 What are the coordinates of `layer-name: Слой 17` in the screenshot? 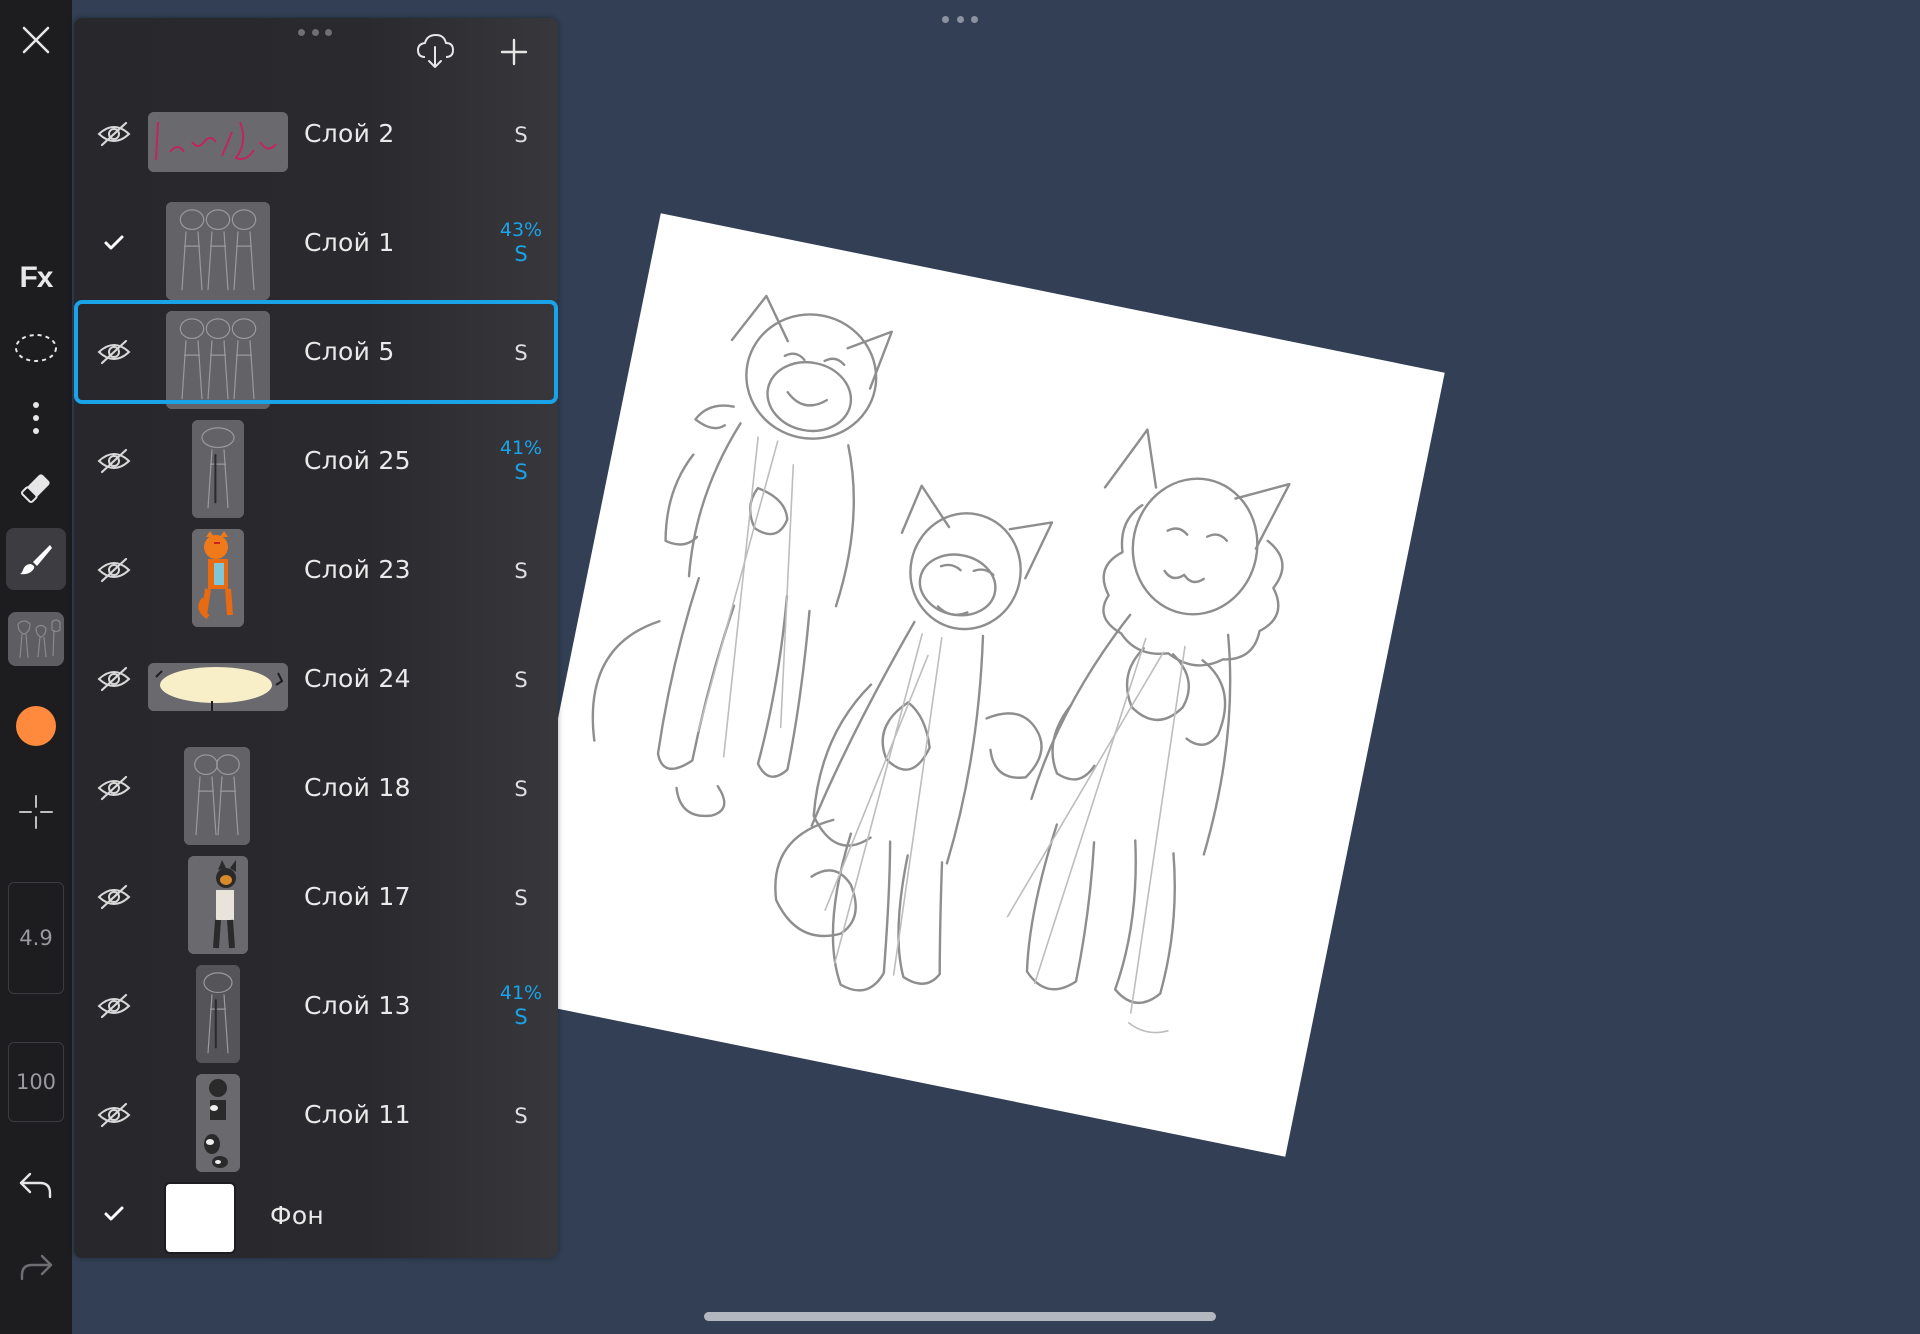 It's located at (357, 896).